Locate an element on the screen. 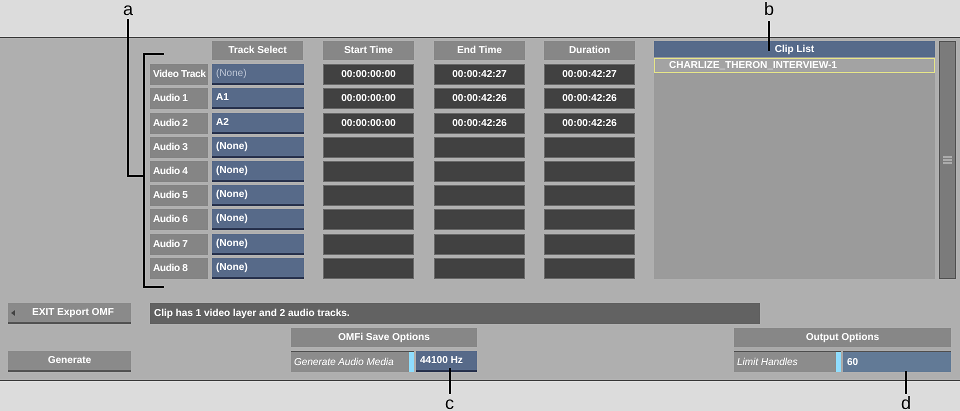  handles-field: 60 is located at coordinates (897, 361).